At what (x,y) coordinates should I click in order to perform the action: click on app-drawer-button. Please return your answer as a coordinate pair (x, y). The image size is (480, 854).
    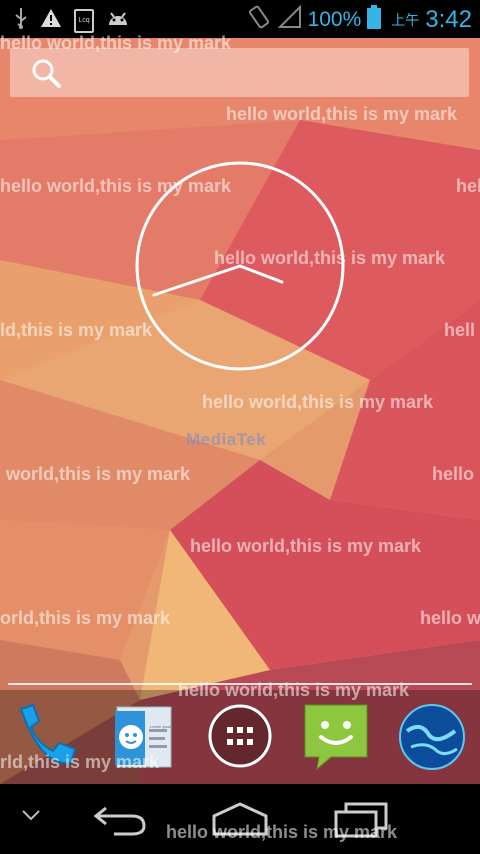
    Looking at the image, I should click on (240, 736).